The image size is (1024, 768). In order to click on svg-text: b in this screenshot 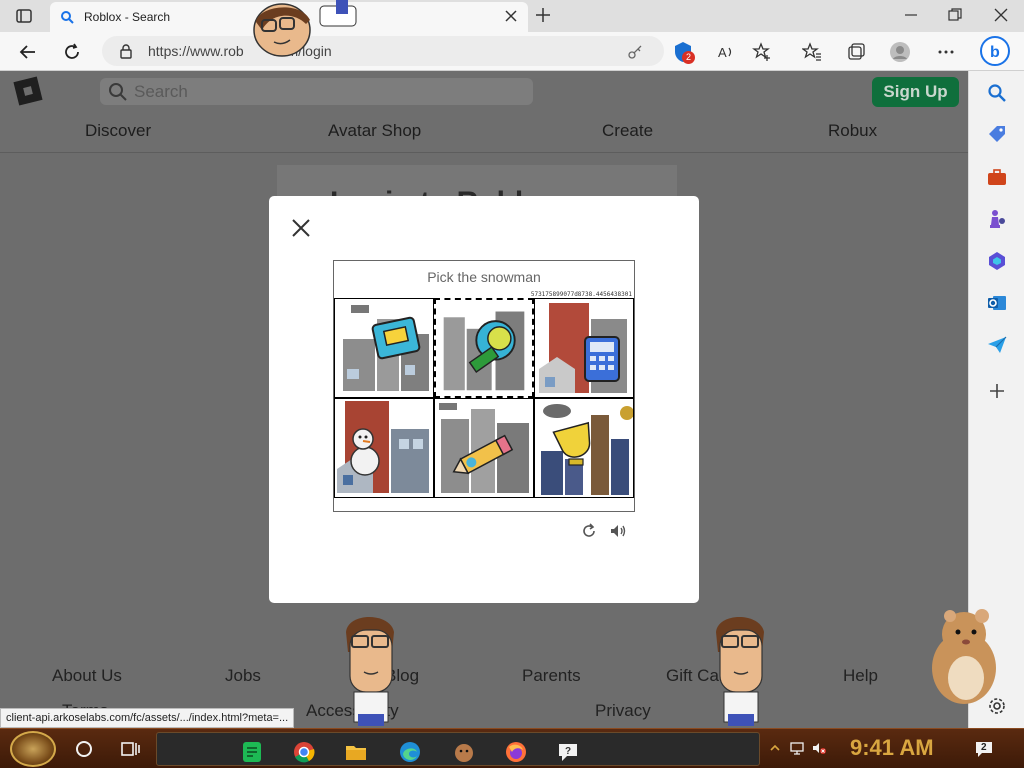, I will do `click(995, 52)`.